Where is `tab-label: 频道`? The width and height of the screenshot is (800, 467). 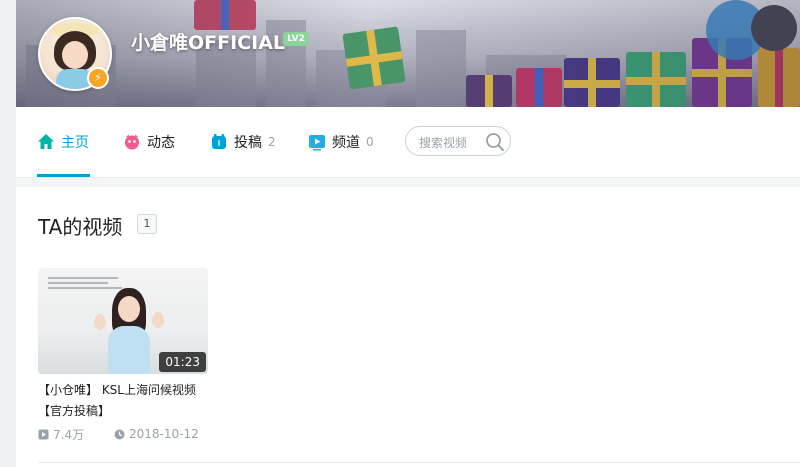 tab-label: 频道 is located at coordinates (346, 143).